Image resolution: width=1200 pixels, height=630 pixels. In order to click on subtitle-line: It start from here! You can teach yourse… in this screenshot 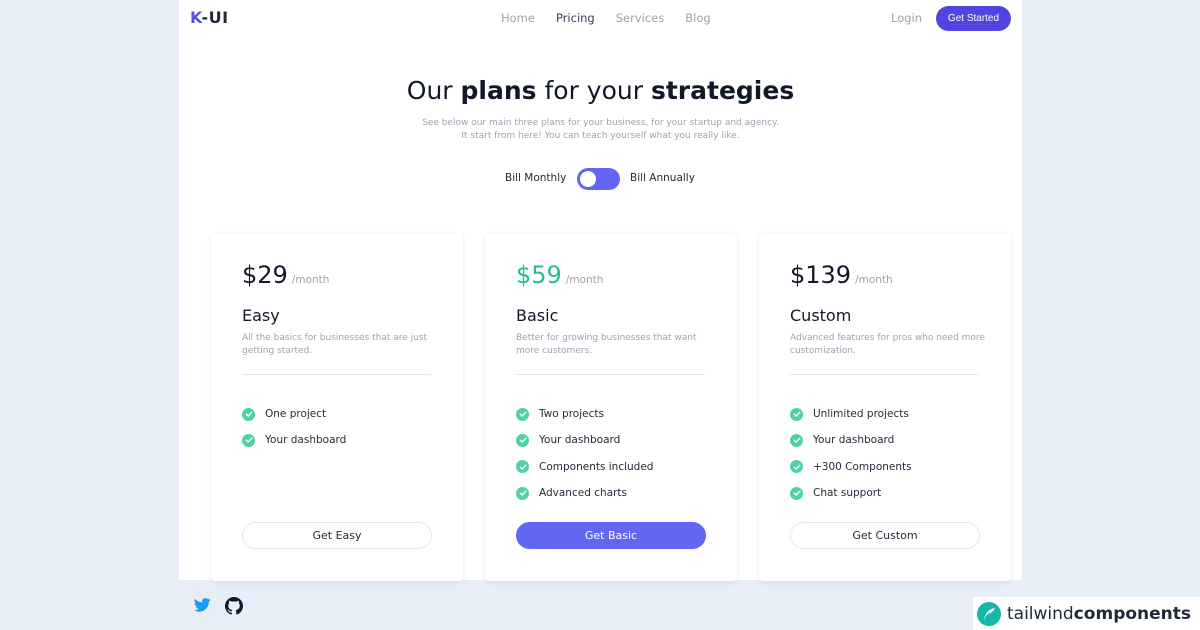, I will do `click(600, 136)`.